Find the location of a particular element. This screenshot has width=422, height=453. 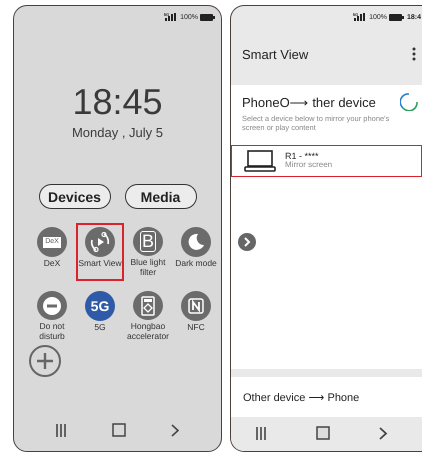

date-text: Monday , July 5 is located at coordinates (117, 132).